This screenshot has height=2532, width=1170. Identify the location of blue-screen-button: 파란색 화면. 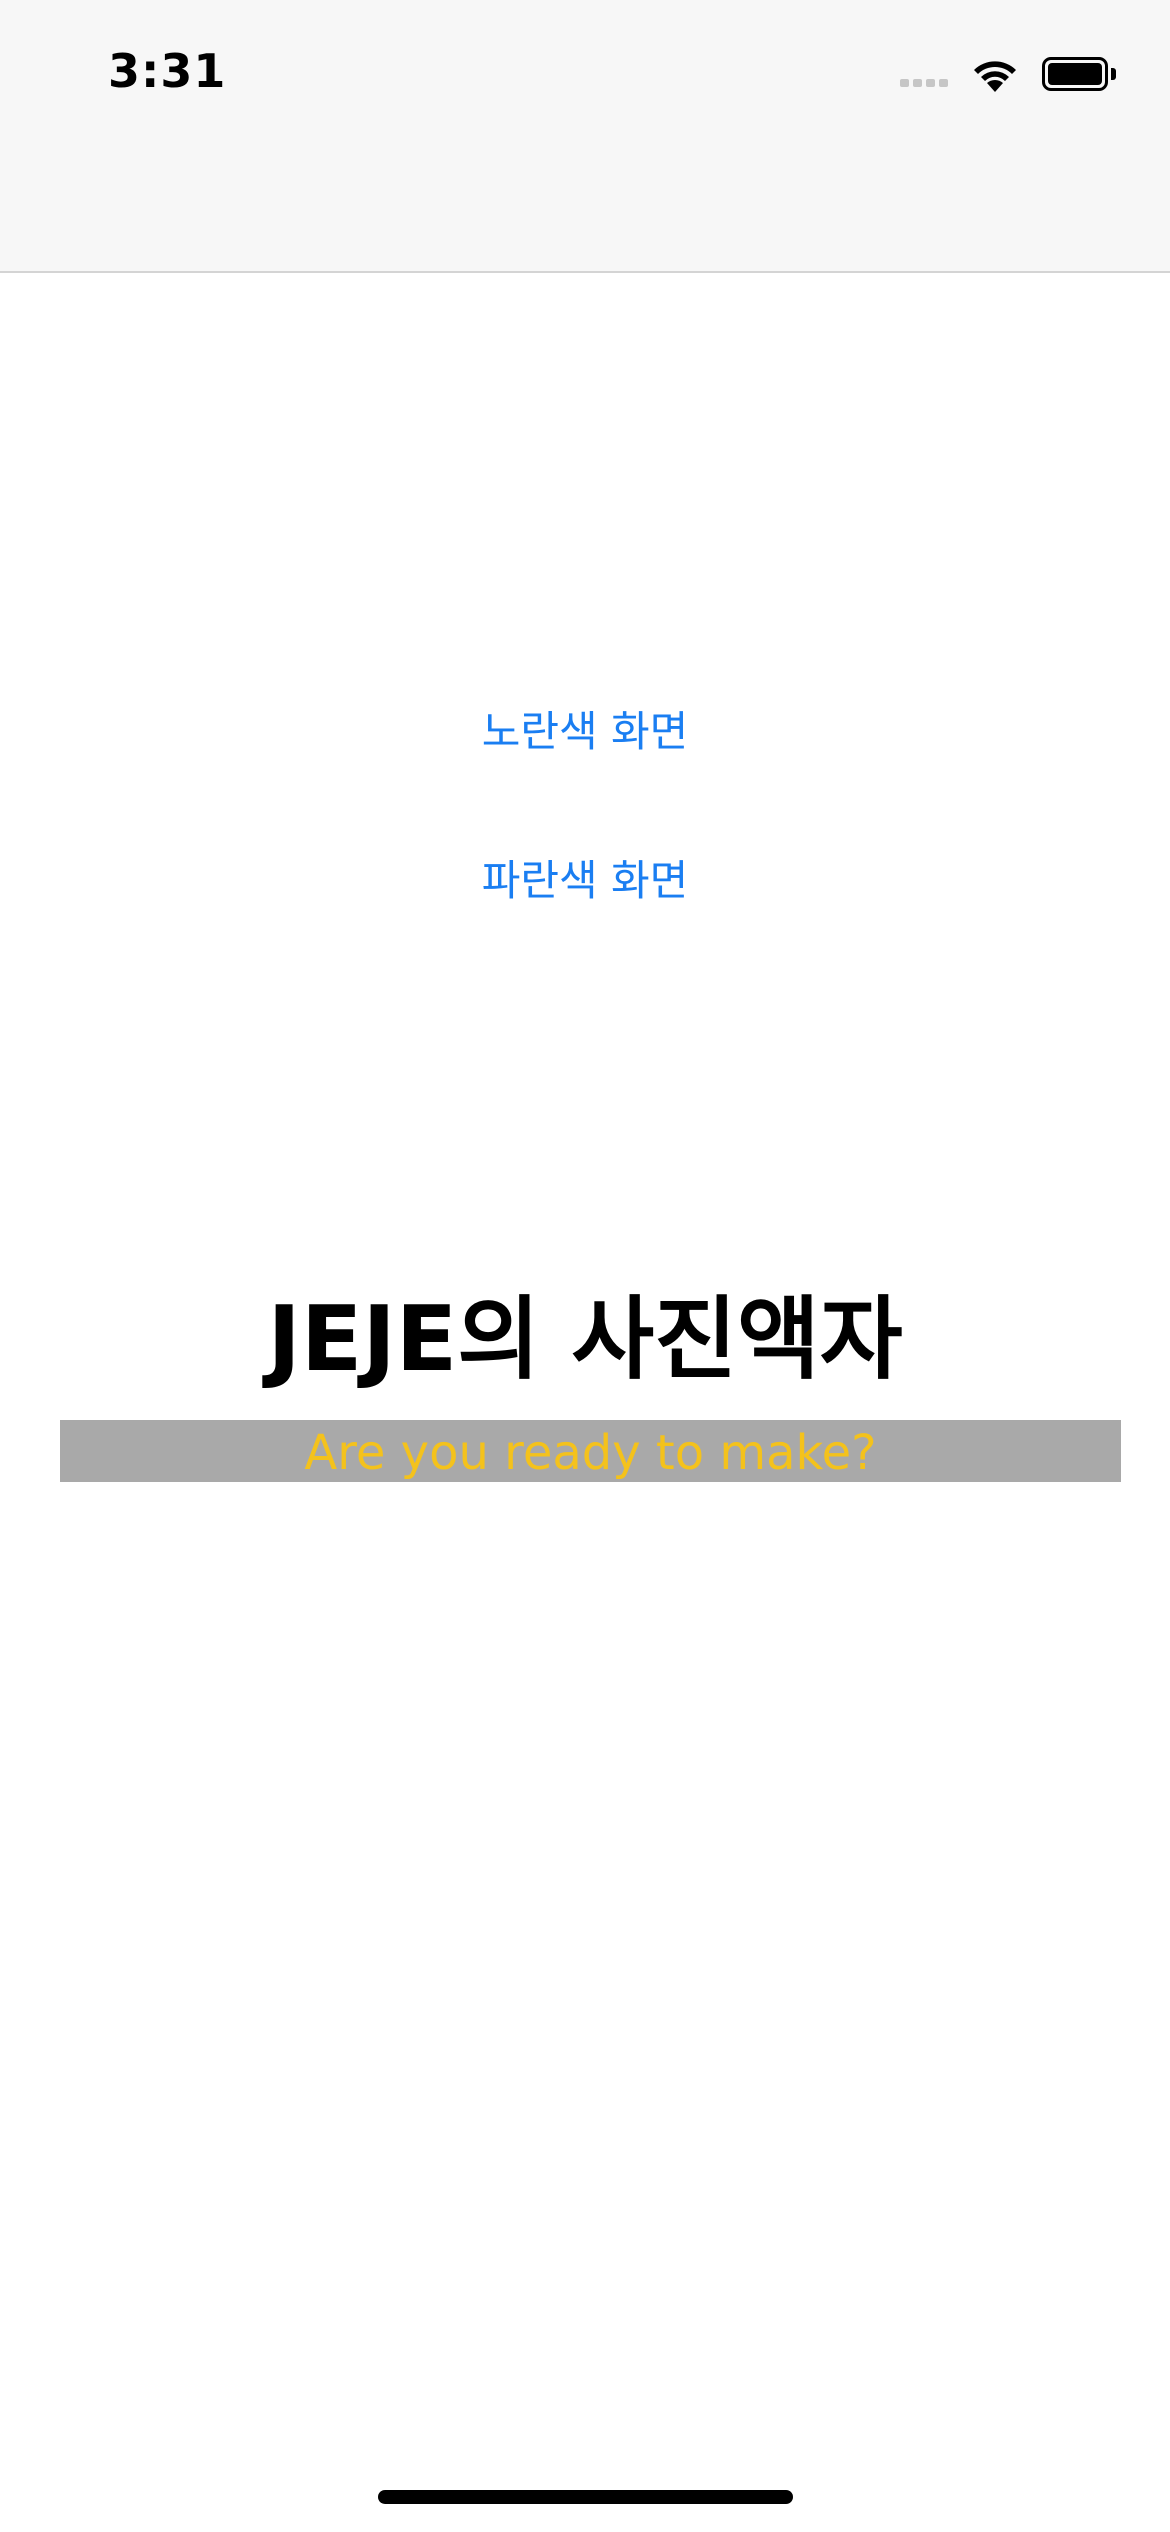
(585, 877).